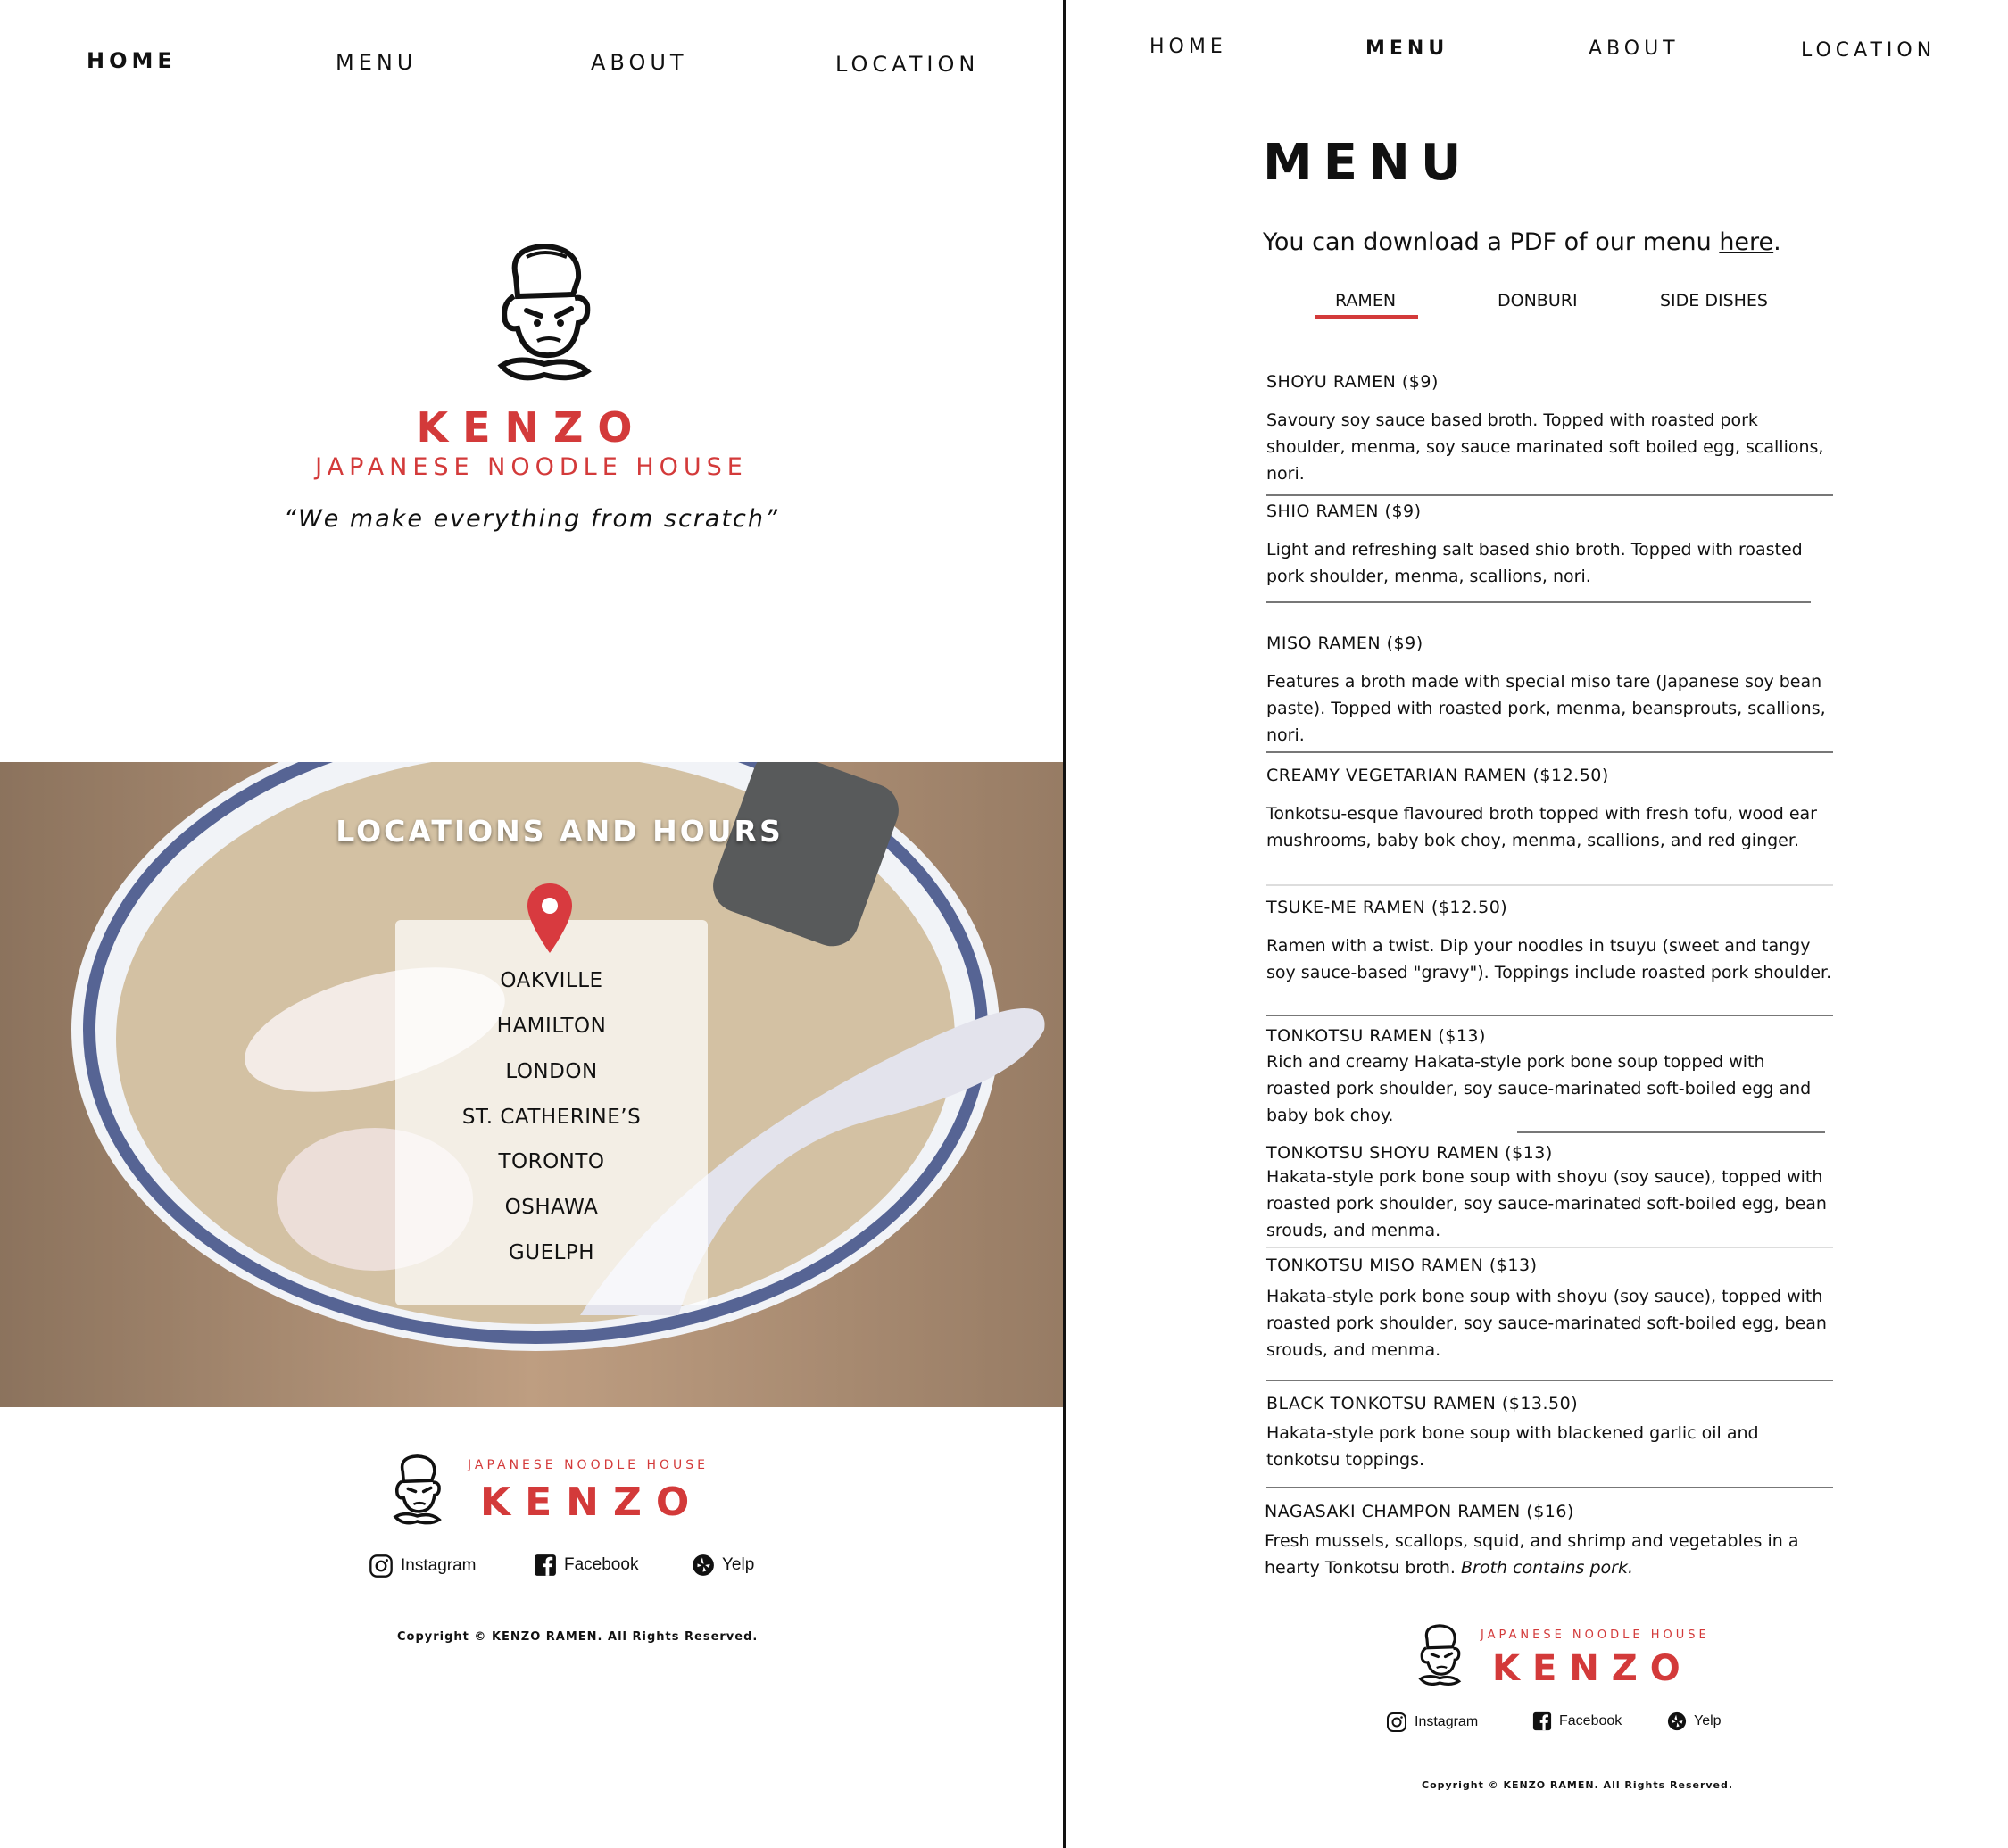  What do you see at coordinates (551, 1117) in the screenshot?
I see `location-item: ST. CATHERINE’S` at bounding box center [551, 1117].